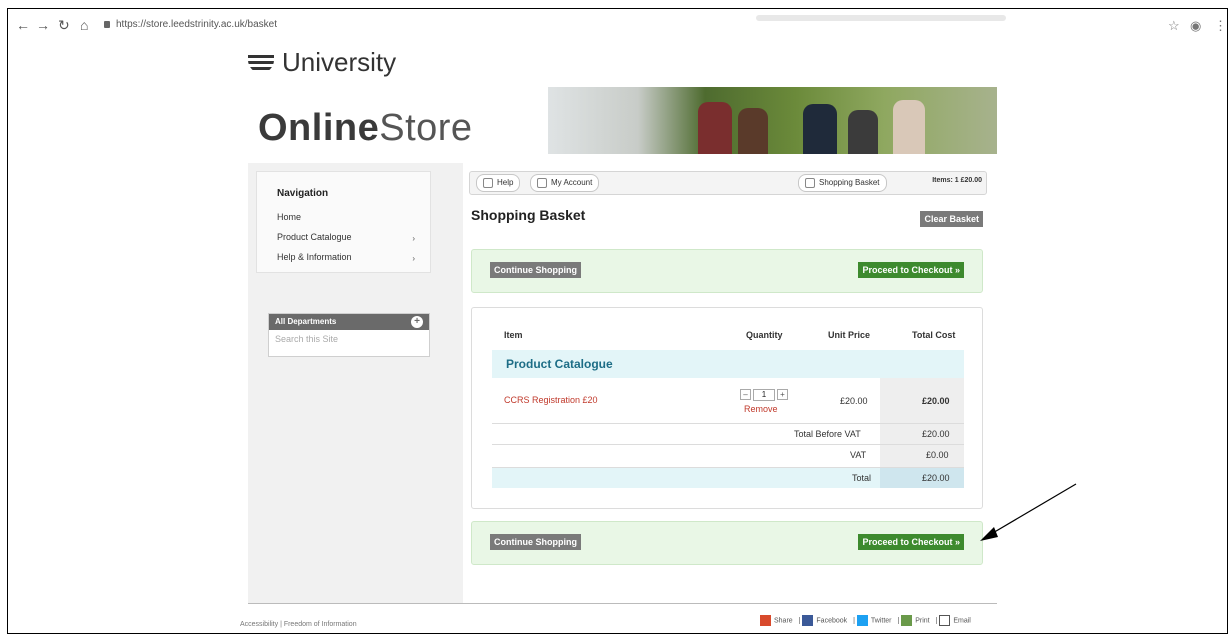 The image size is (1229, 635). What do you see at coordinates (352, 237) in the screenshot?
I see `sidebar-item-product-catalogue: Product Catalogue ›` at bounding box center [352, 237].